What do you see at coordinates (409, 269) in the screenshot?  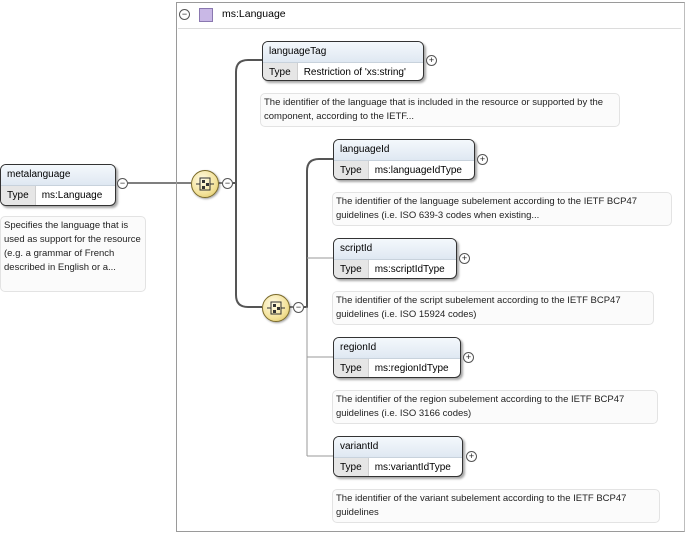 I see `type-value: ms:scriptIdType` at bounding box center [409, 269].